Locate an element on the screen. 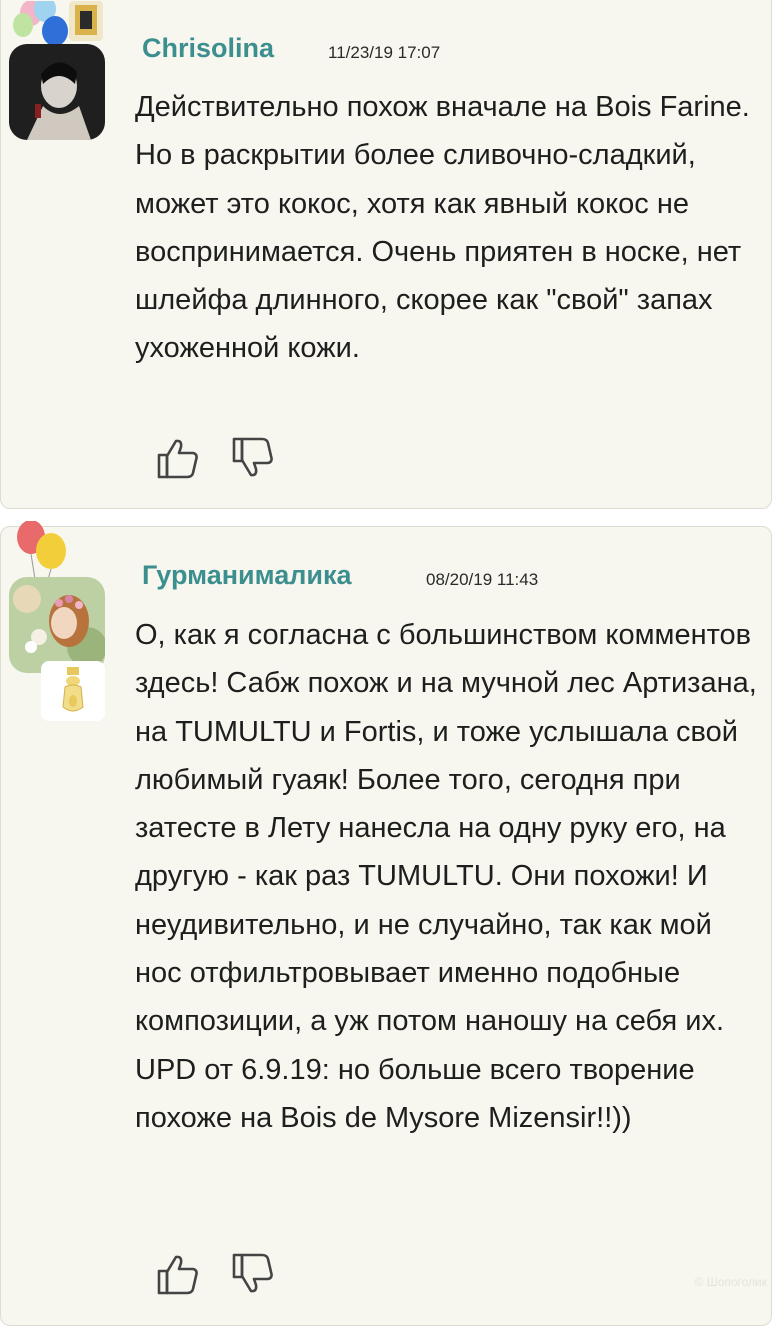 This screenshot has height=1326, width=775. comment-date: 08/20/19 11:43 is located at coordinates (482, 579).